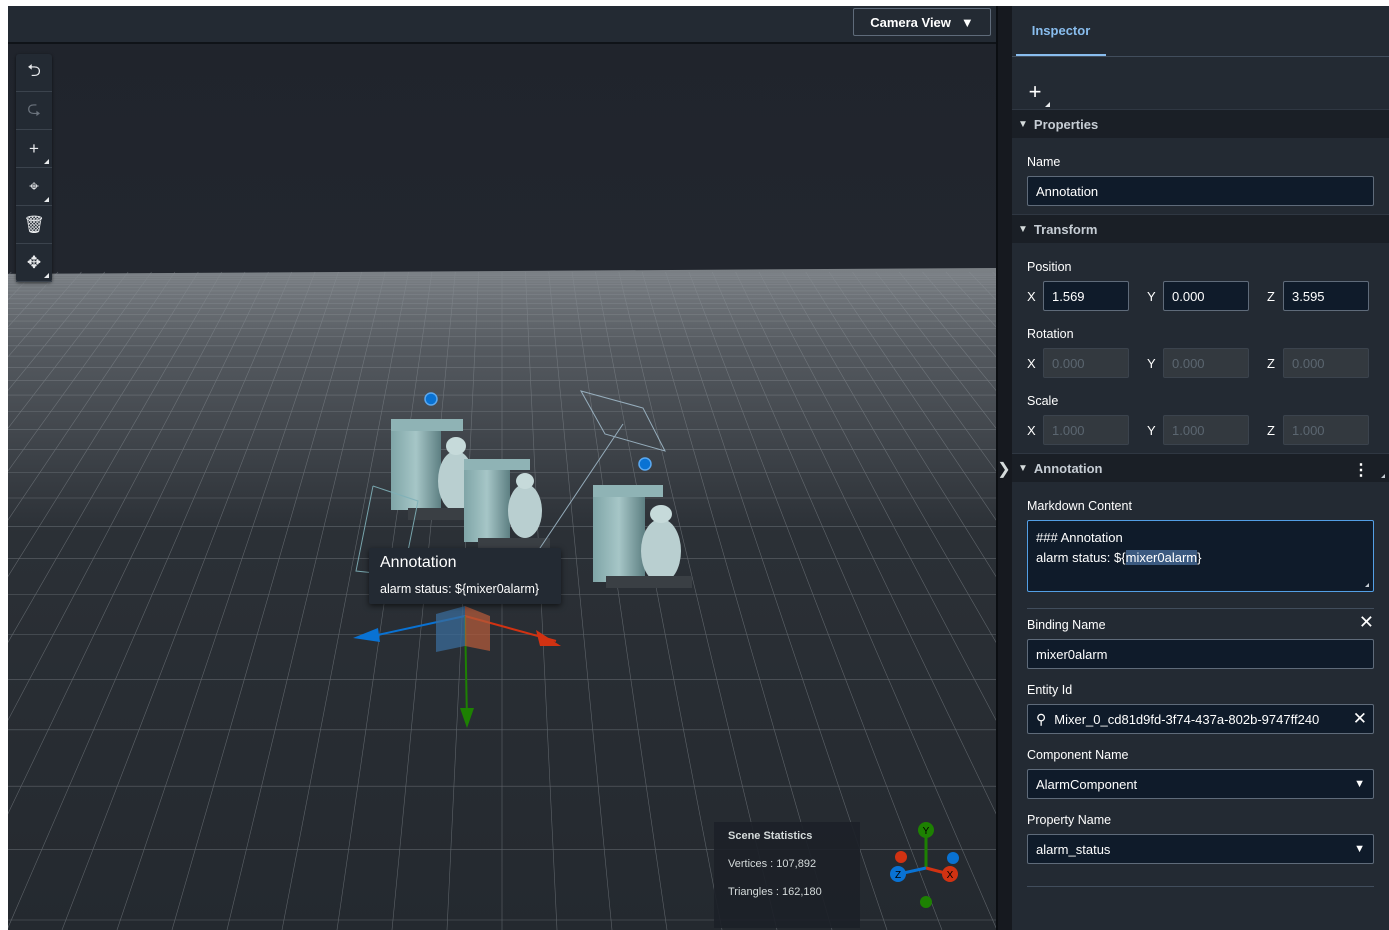 Image resolution: width=1389 pixels, height=930 pixels. I want to click on scale-y-value: 1.000, so click(1188, 430).